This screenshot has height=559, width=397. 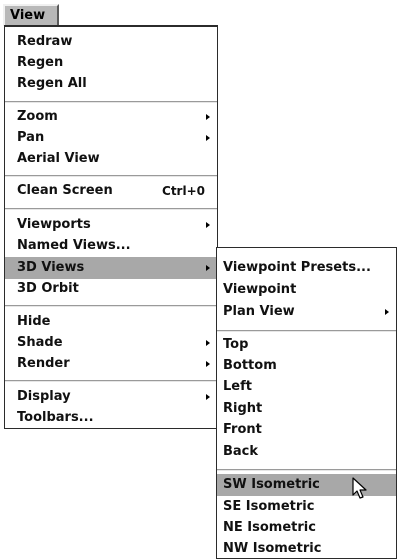 I want to click on menu-item-label: NW Isometric, so click(x=272, y=548).